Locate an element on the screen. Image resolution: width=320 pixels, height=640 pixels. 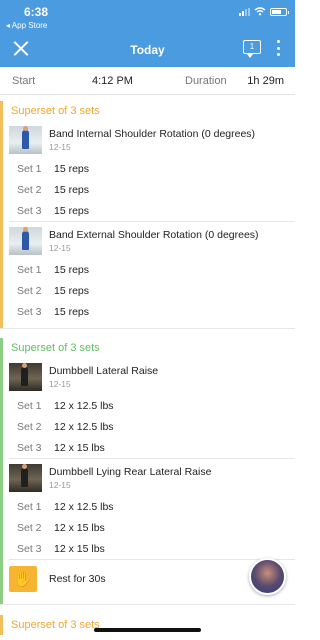
exercise-row: Dumbbell Lateral Raise 12-15 is located at coordinates (149, 376).